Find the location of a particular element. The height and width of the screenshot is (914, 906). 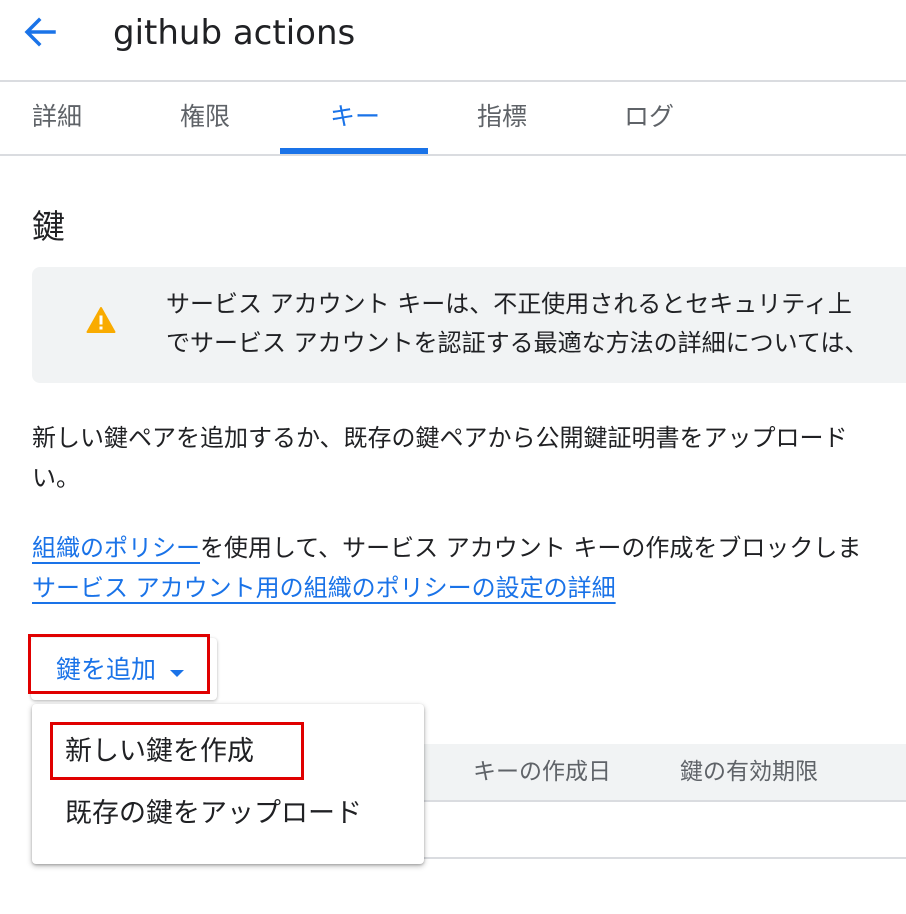

policy-text-body: を使用して、サービス アカウント キーの作成をブロックしま is located at coordinates (531, 548).